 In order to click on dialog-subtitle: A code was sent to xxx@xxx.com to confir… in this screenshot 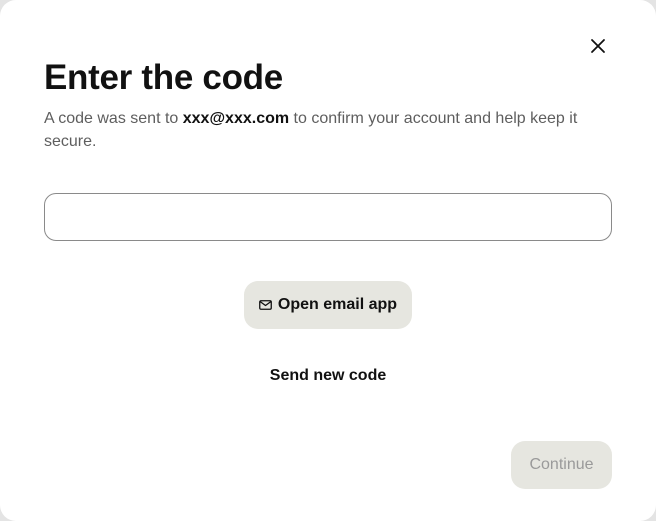, I will do `click(329, 130)`.